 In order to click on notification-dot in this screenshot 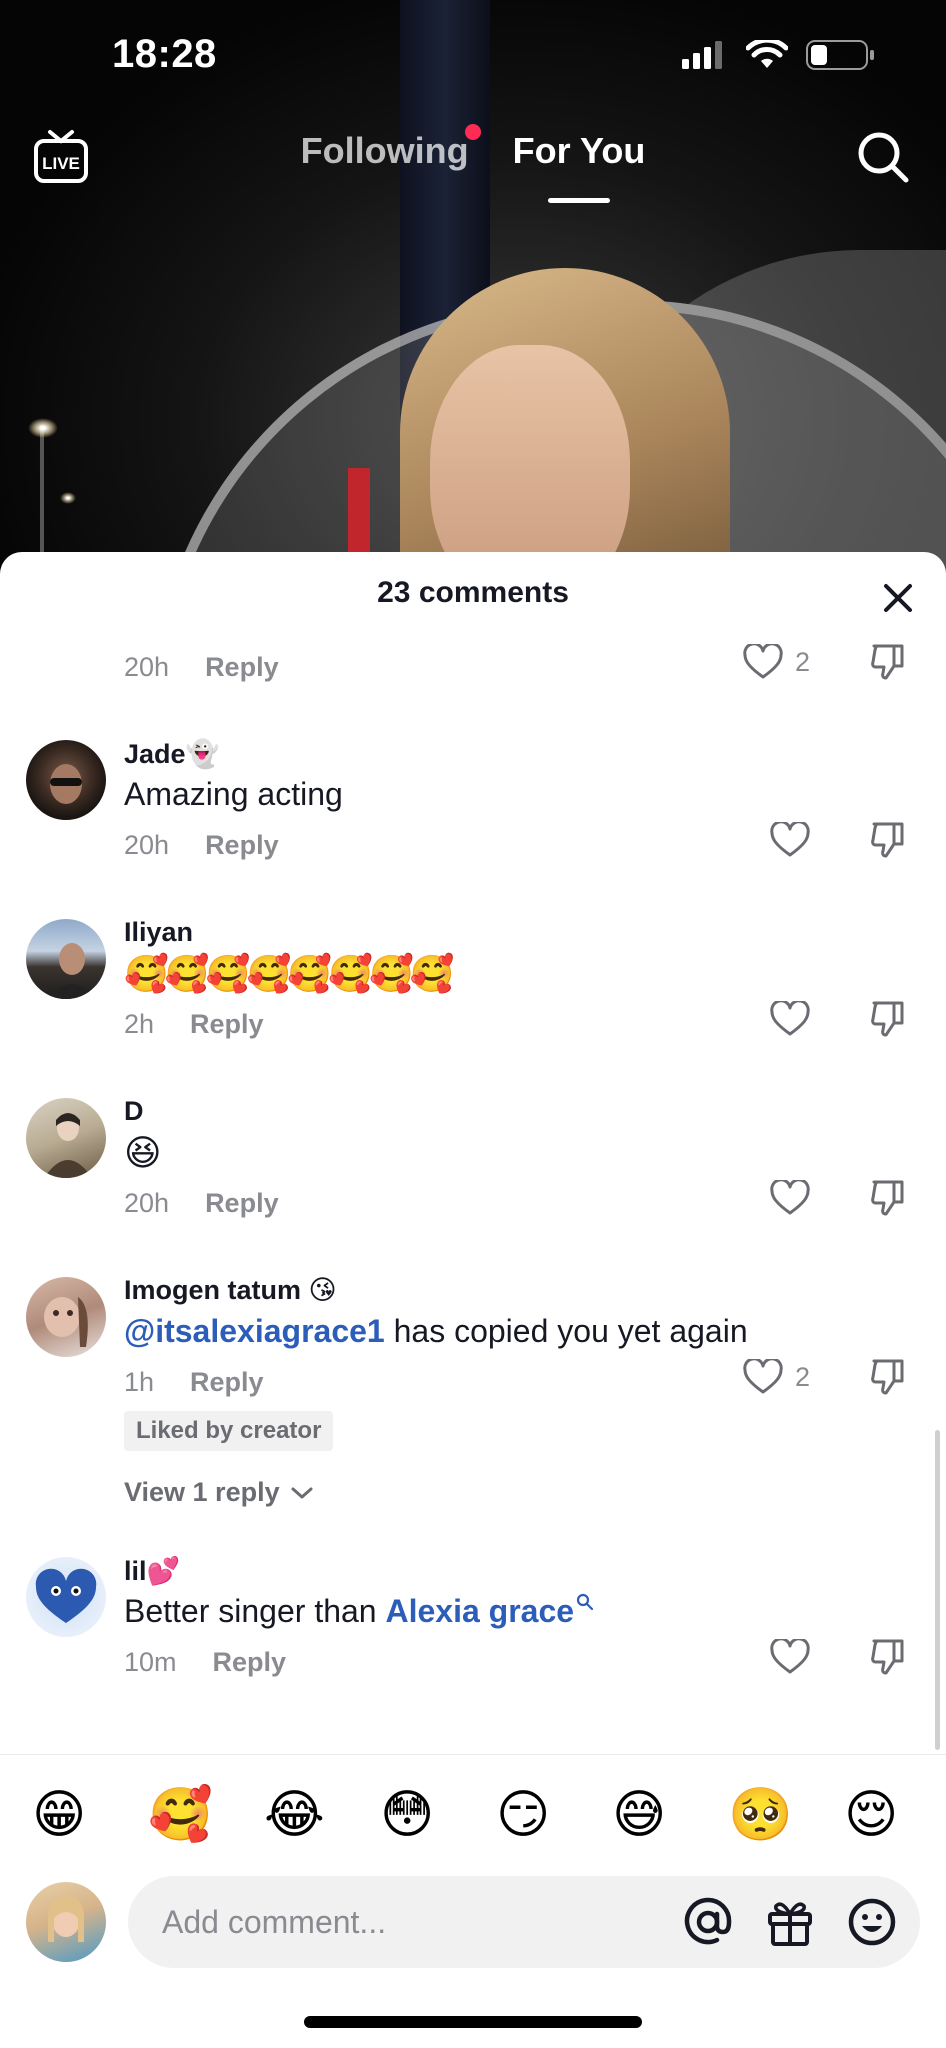, I will do `click(472, 132)`.